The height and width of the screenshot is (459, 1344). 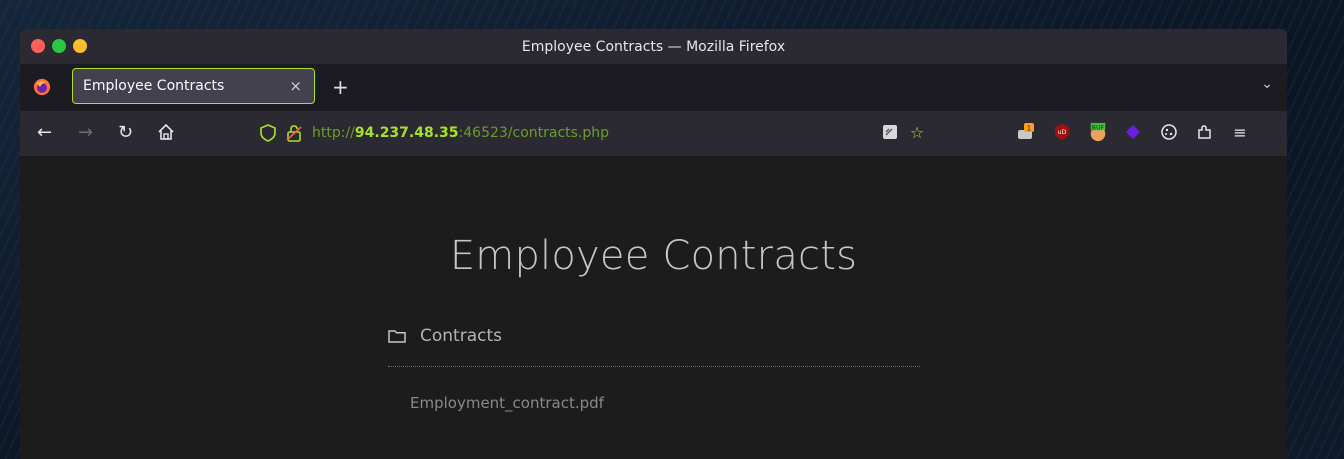 What do you see at coordinates (397, 336) in the screenshot?
I see `folder-icon` at bounding box center [397, 336].